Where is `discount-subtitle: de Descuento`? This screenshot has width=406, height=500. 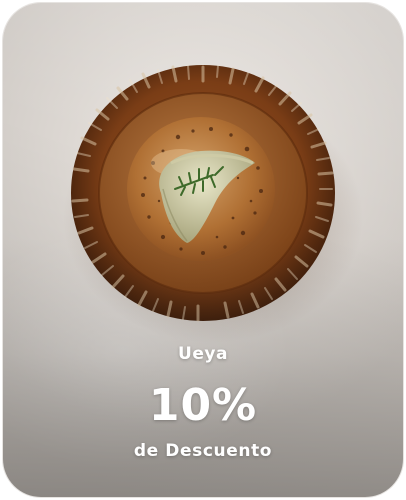 discount-subtitle: de Descuento is located at coordinates (203, 451).